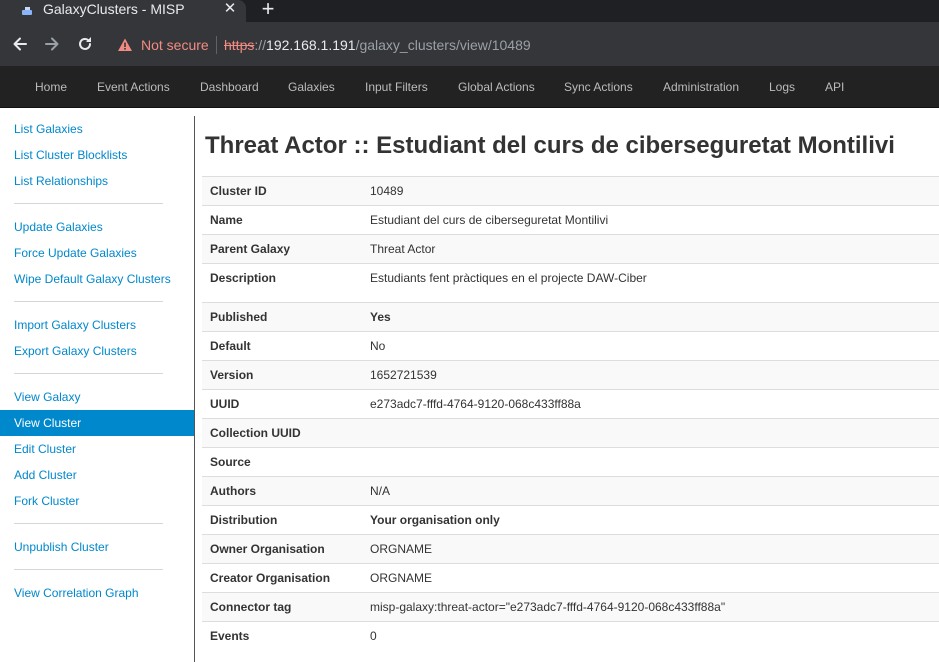  What do you see at coordinates (650, 520) in the screenshot?
I see `distribution-value: Your organisation only` at bounding box center [650, 520].